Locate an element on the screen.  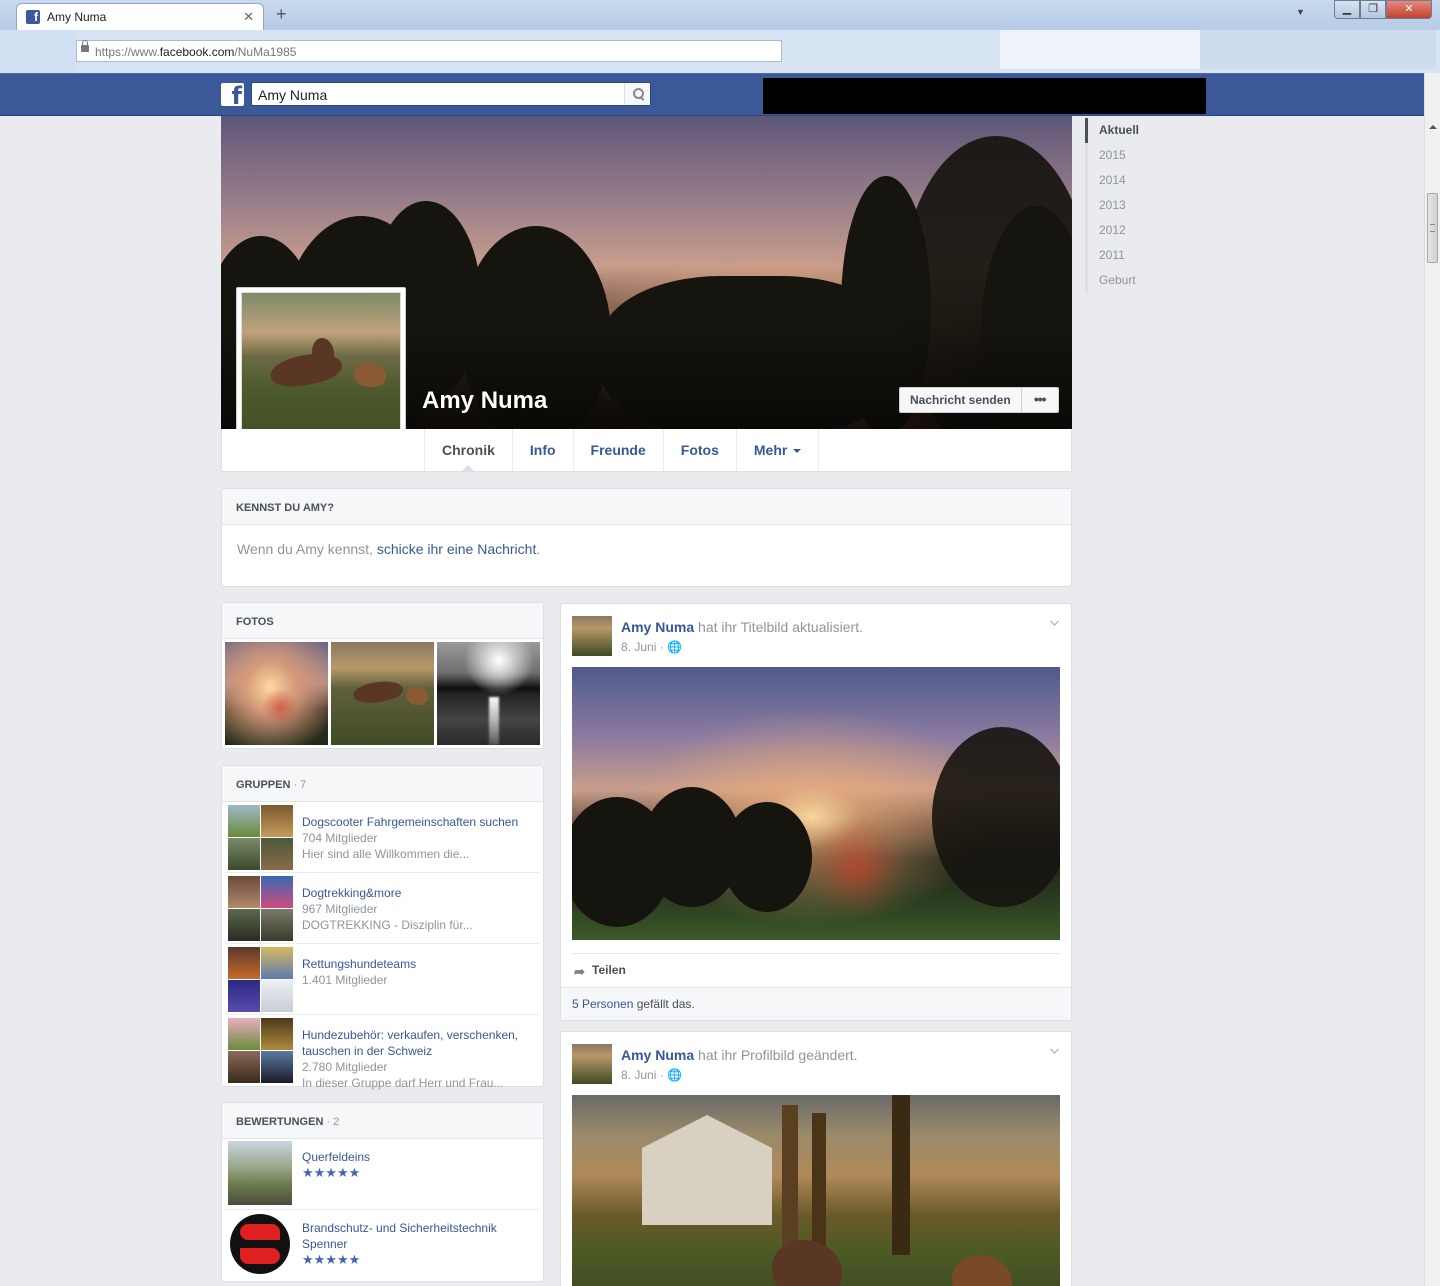
tab-info: Info is located at coordinates (543, 450).